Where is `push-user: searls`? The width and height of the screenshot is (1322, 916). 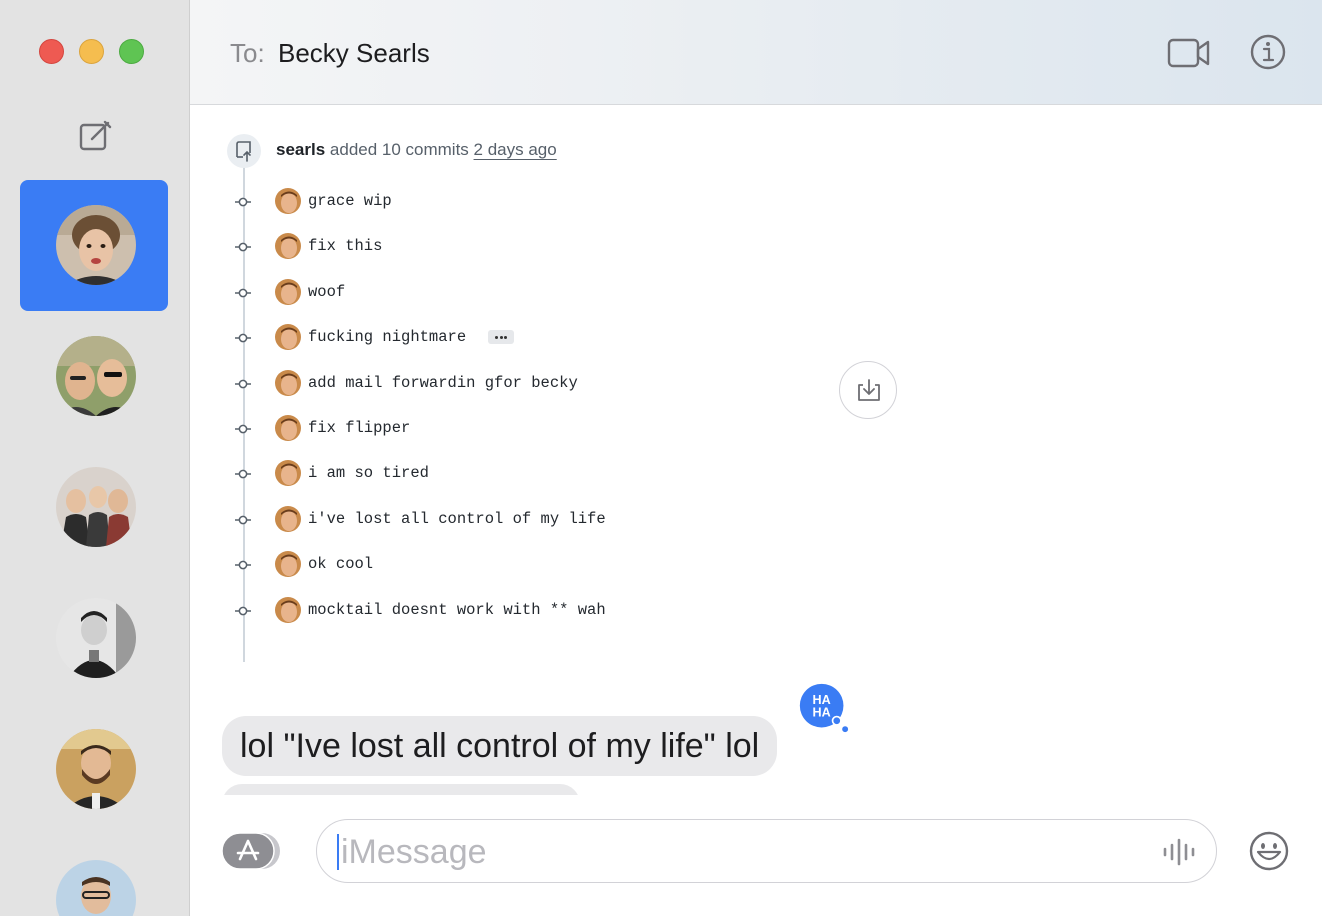
push-user: searls is located at coordinates (300, 149).